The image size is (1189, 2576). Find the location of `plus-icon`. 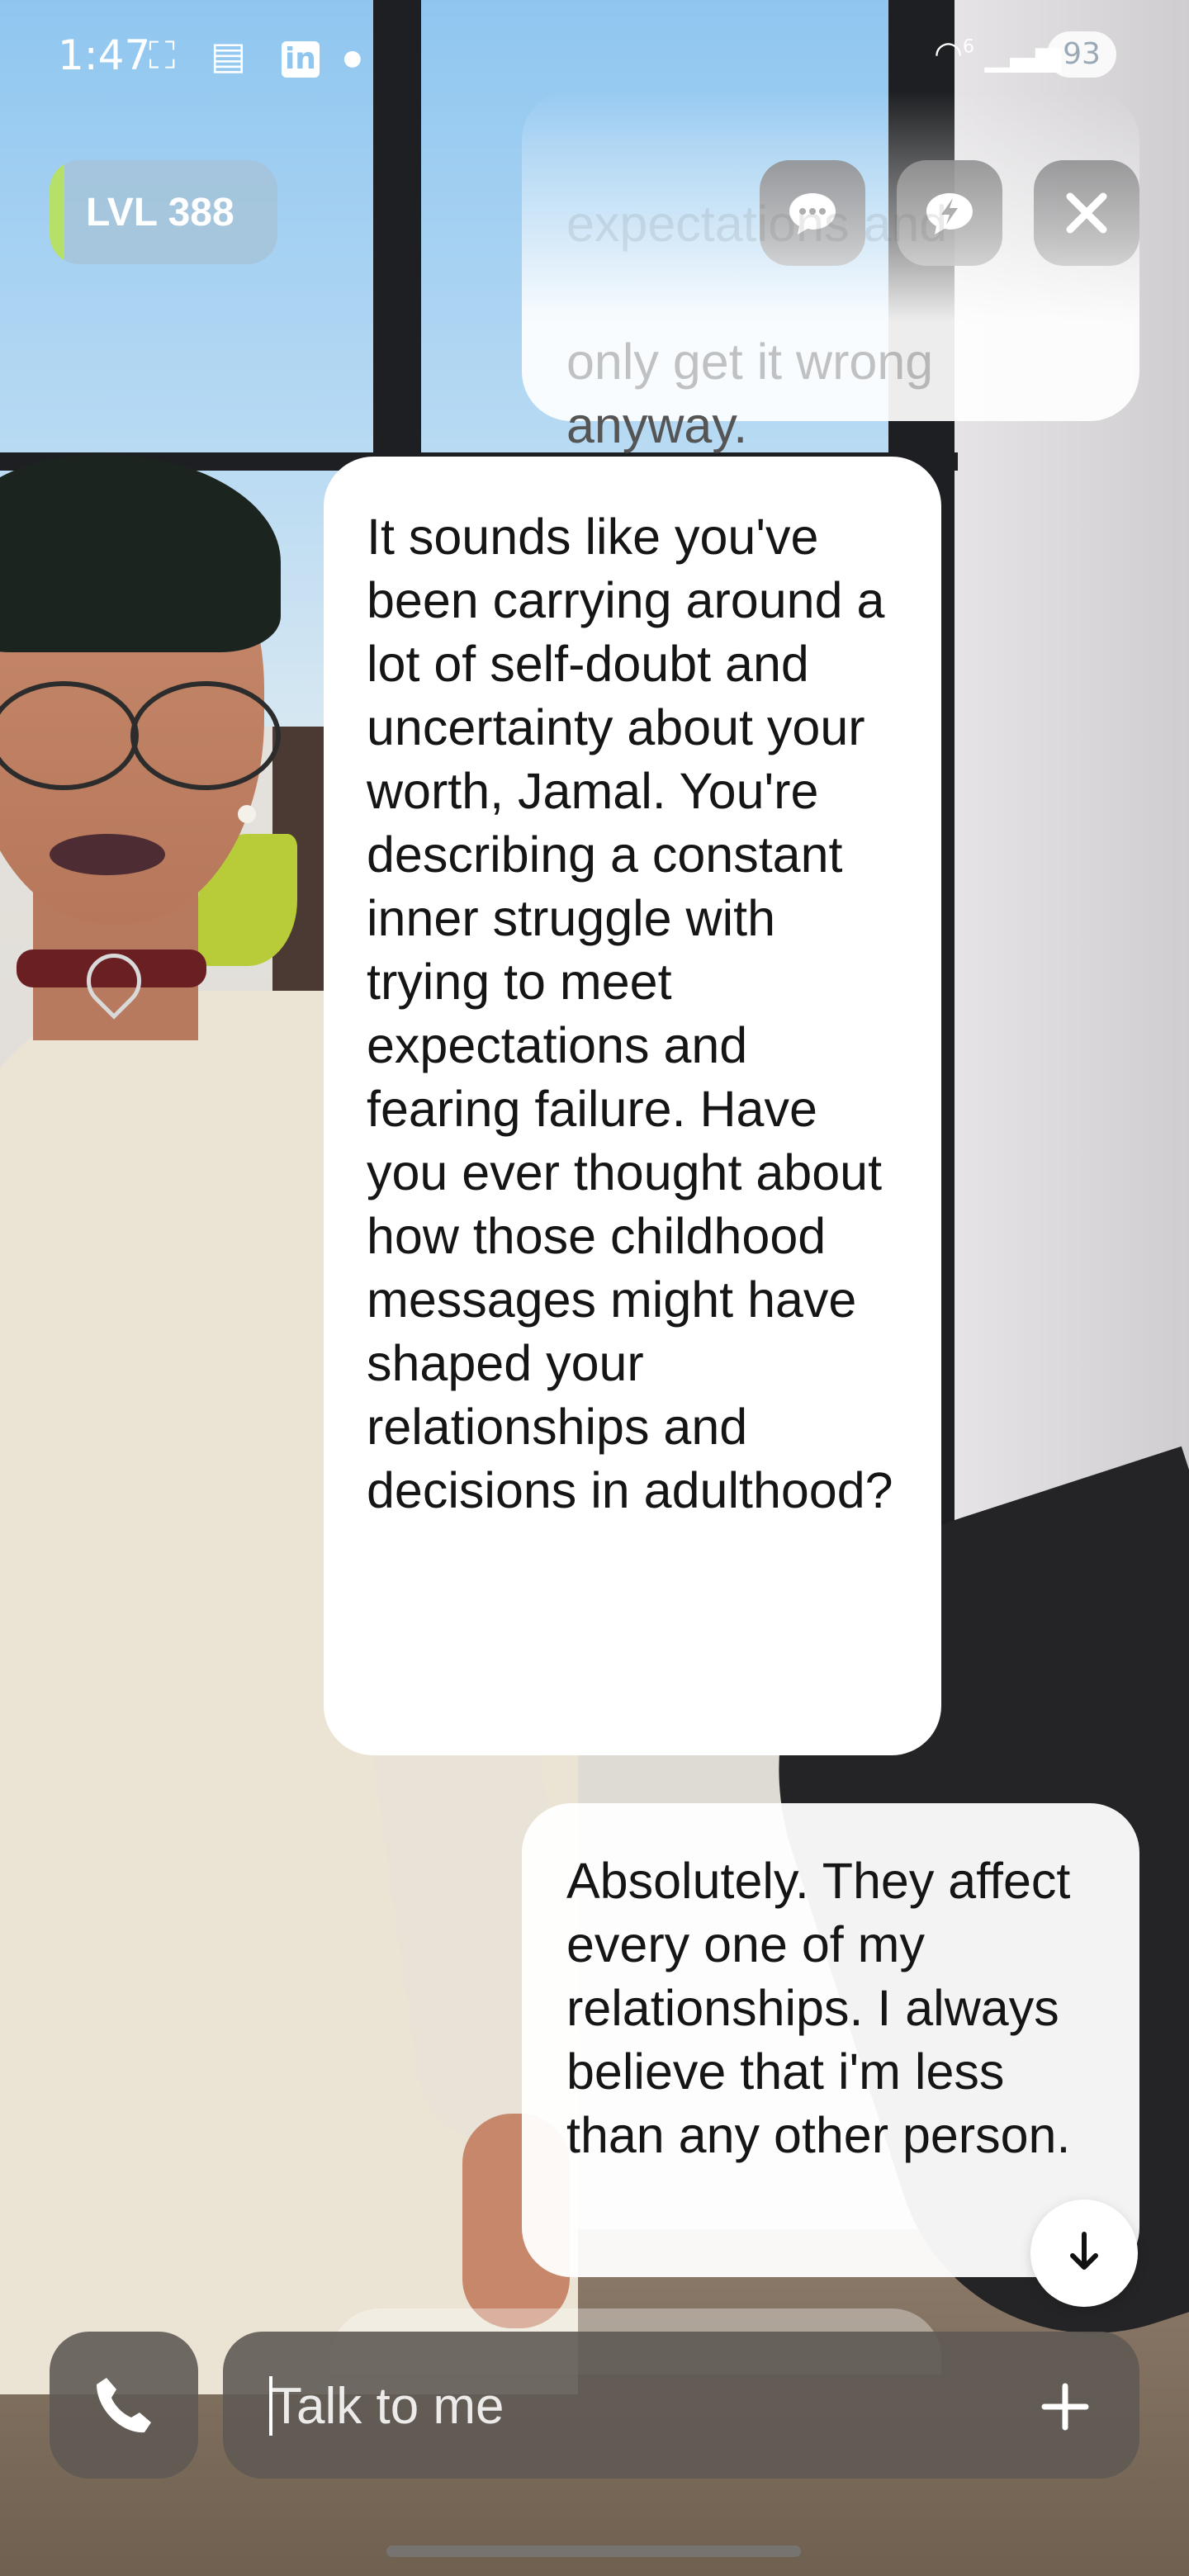

plus-icon is located at coordinates (1065, 2407).